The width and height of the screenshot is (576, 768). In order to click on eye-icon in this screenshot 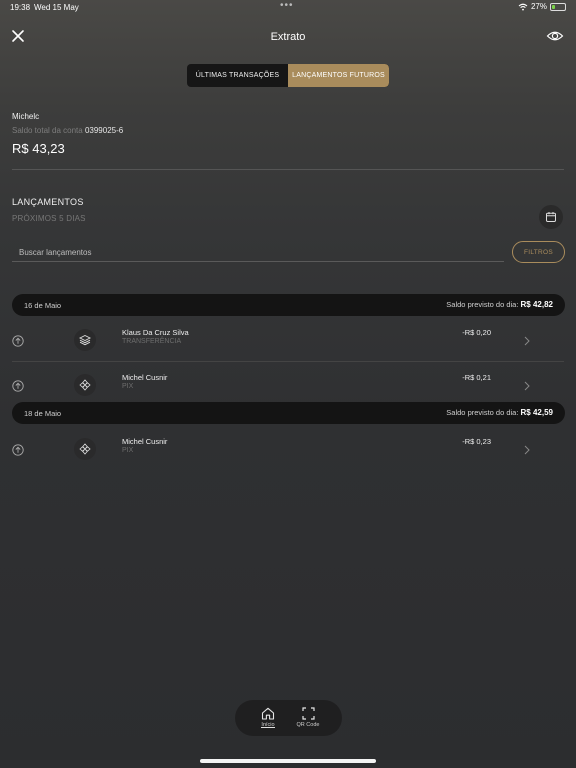, I will do `click(555, 36)`.